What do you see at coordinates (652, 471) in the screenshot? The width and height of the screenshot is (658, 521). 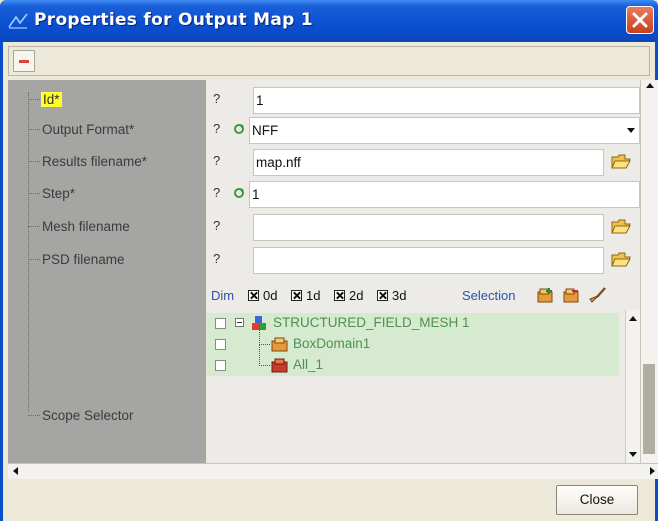 I see `scroll-right-icon` at bounding box center [652, 471].